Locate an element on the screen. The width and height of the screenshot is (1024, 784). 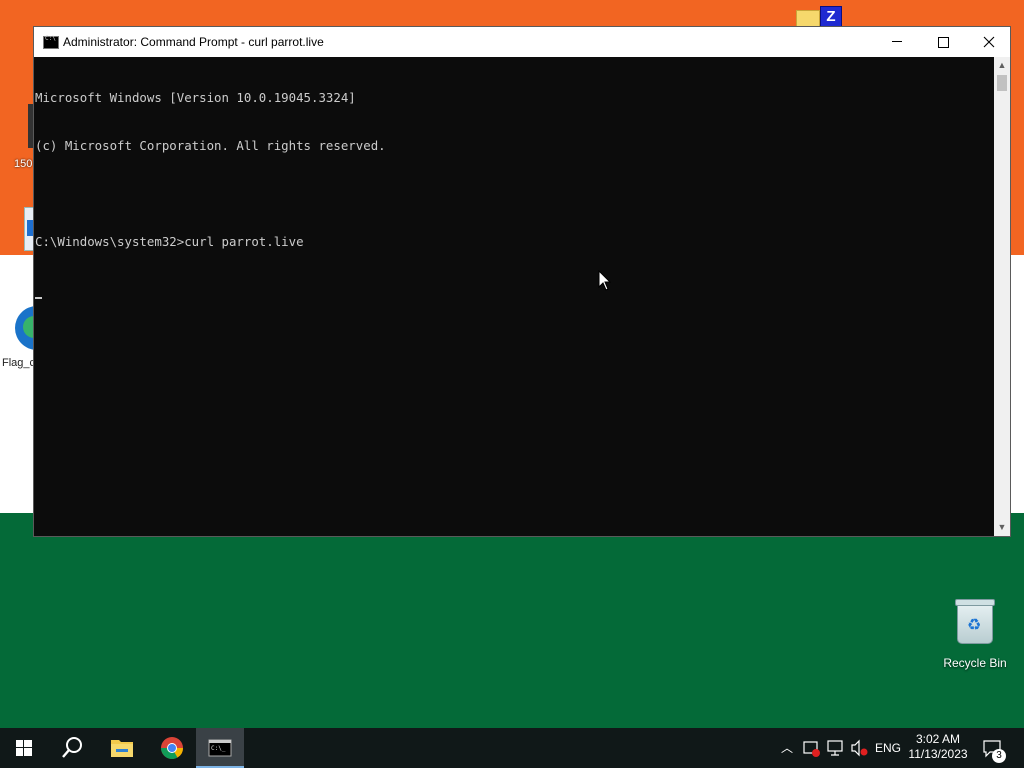
maximize-icon is located at coordinates (943, 42).